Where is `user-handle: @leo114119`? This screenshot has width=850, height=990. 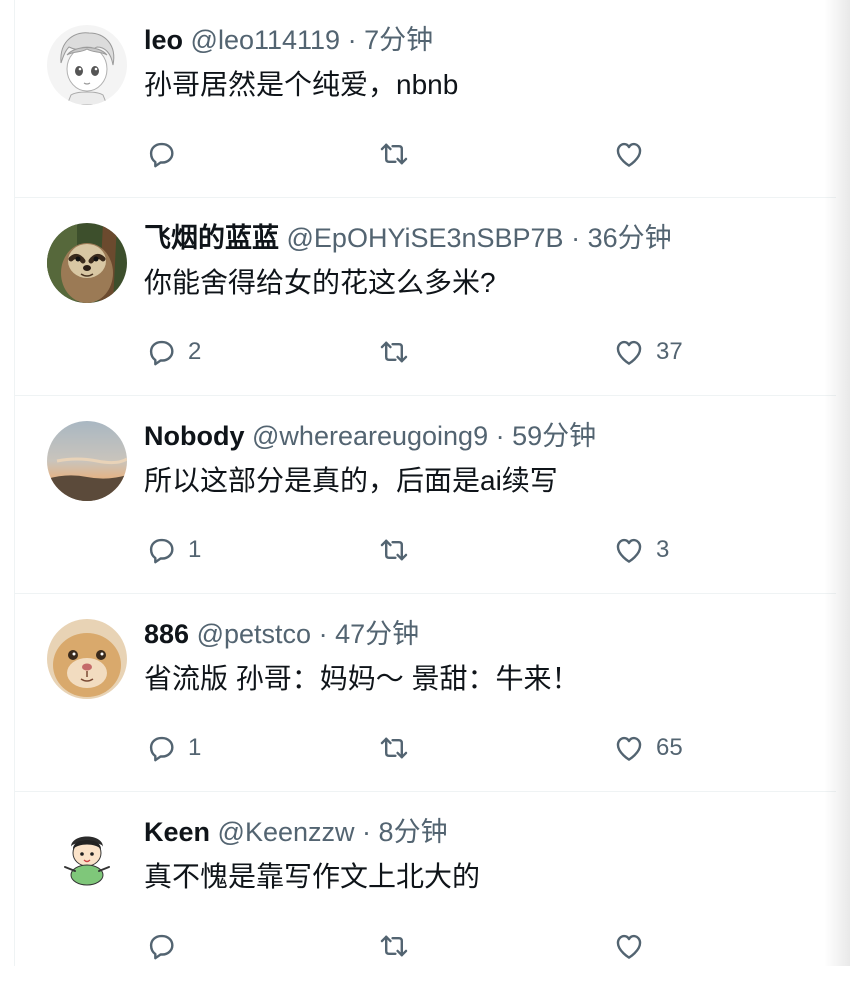
user-handle: @leo114119 is located at coordinates (266, 40).